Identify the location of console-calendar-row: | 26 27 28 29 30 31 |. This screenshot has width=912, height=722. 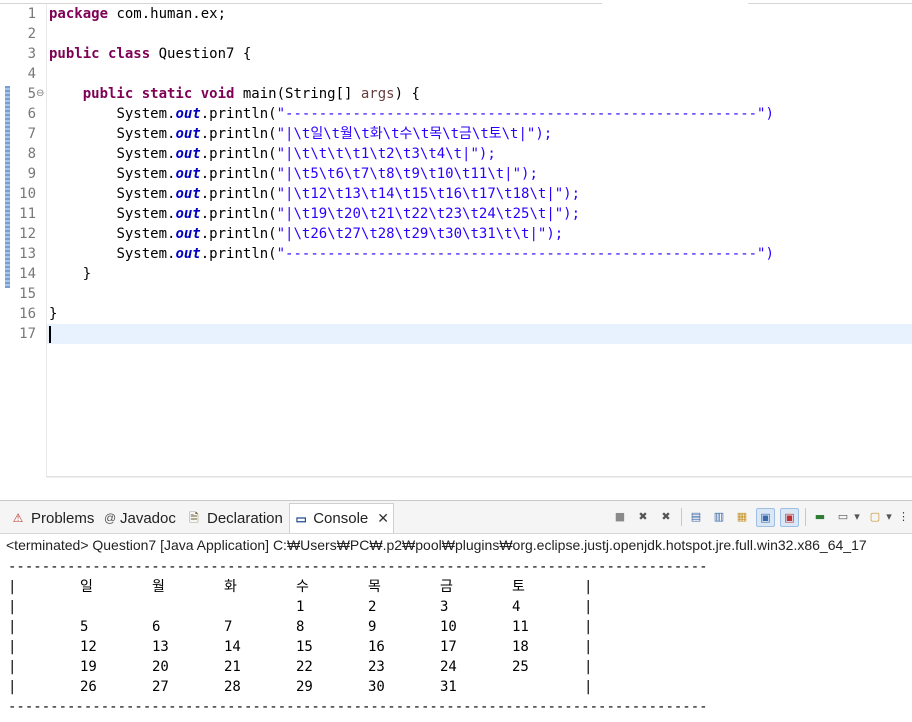
(308, 687).